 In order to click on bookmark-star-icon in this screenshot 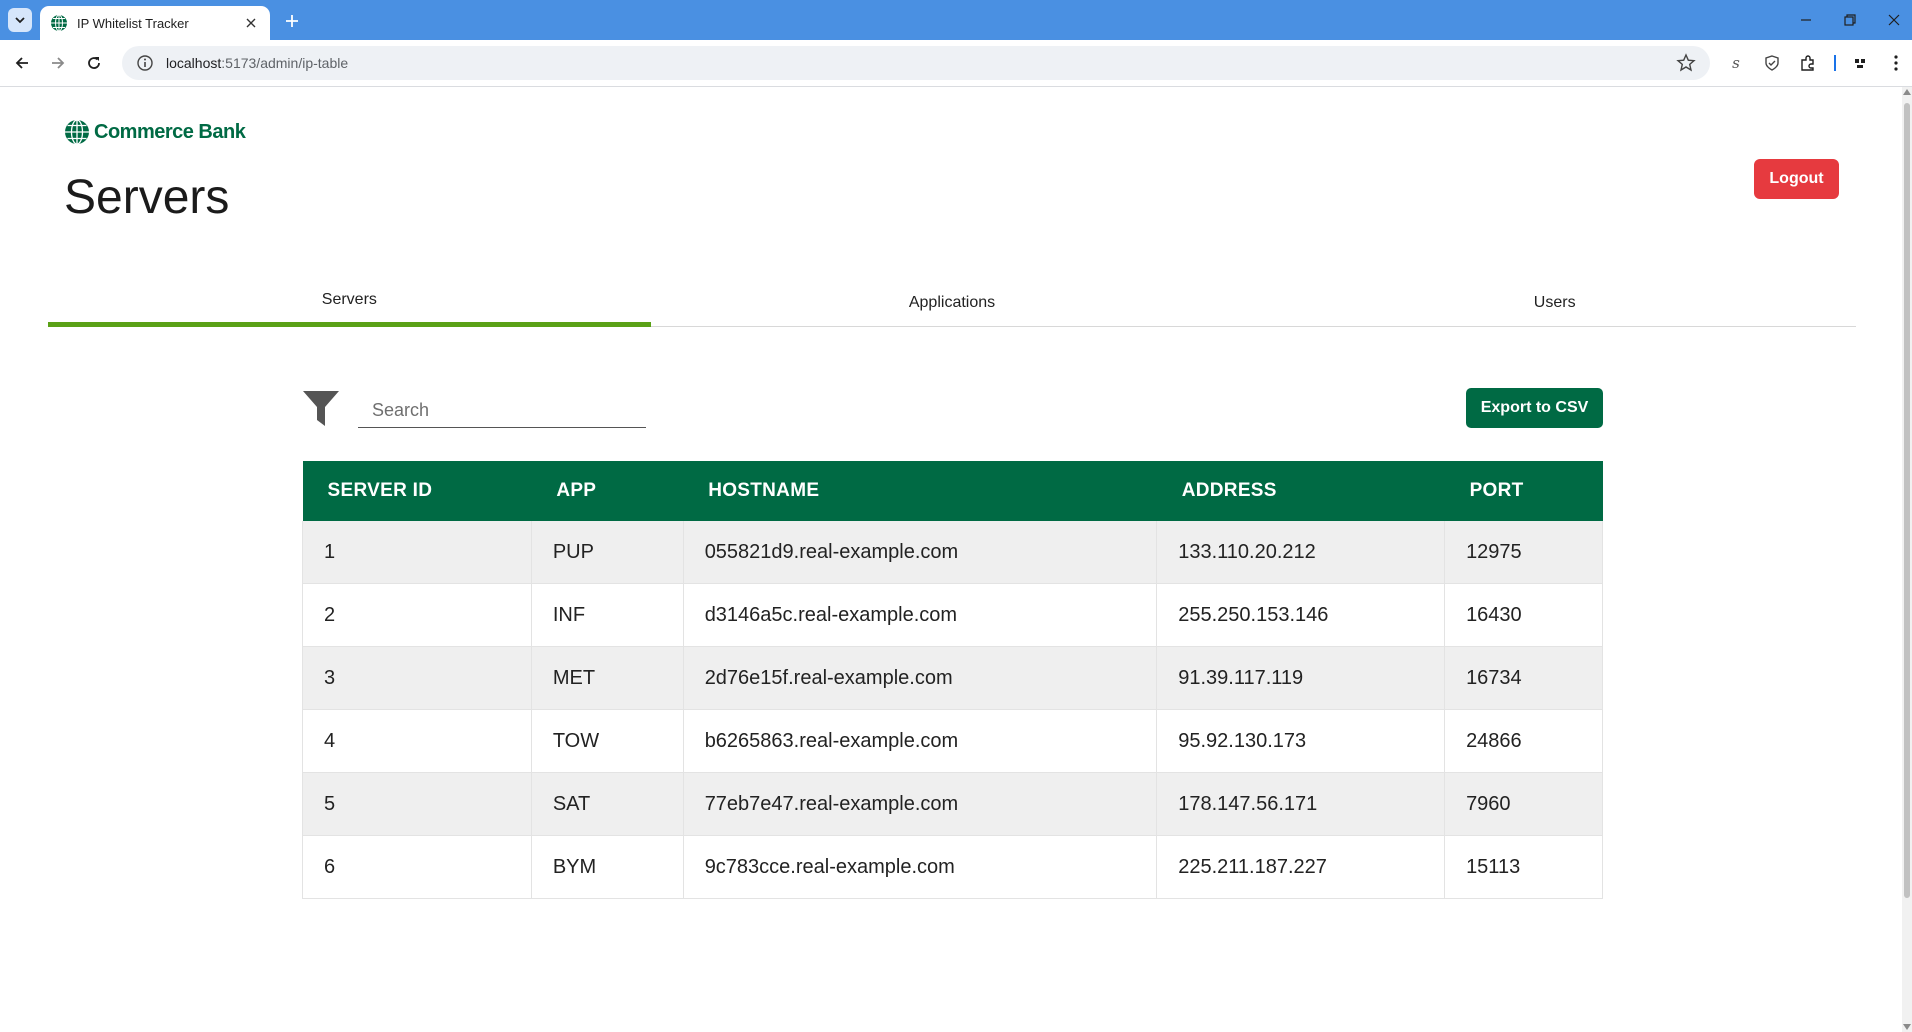, I will do `click(1686, 63)`.